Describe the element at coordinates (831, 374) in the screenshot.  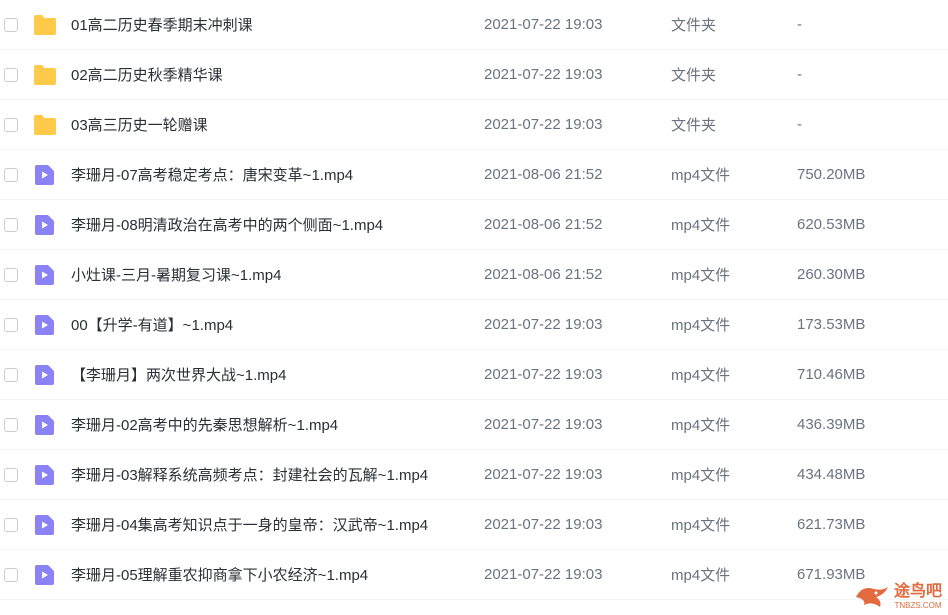
I see `file-size: 710.46MB` at that location.